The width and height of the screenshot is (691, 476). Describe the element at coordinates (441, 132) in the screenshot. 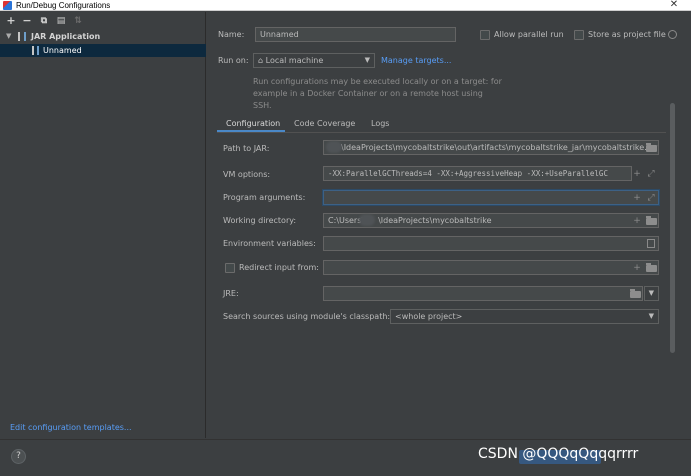

I see `tabs-divider` at that location.